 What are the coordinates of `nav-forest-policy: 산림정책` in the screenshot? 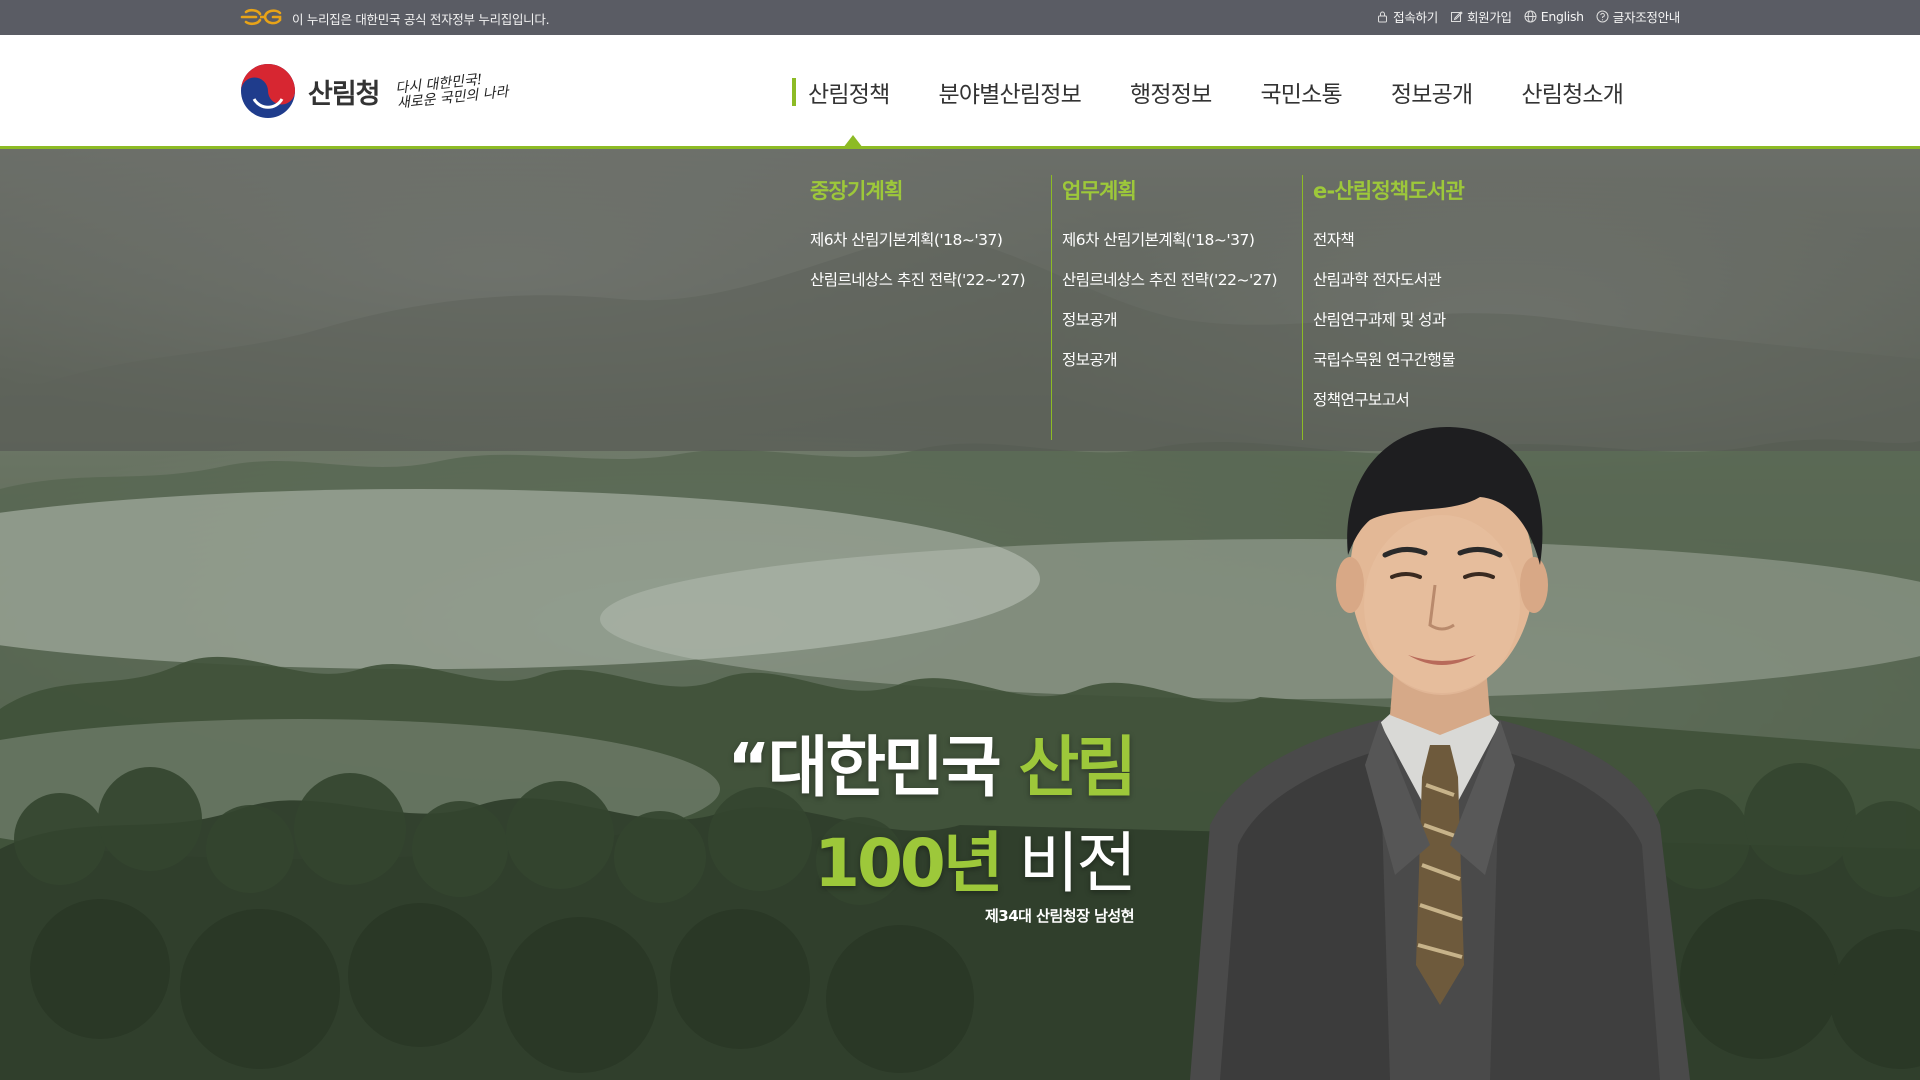 It's located at (841, 92).